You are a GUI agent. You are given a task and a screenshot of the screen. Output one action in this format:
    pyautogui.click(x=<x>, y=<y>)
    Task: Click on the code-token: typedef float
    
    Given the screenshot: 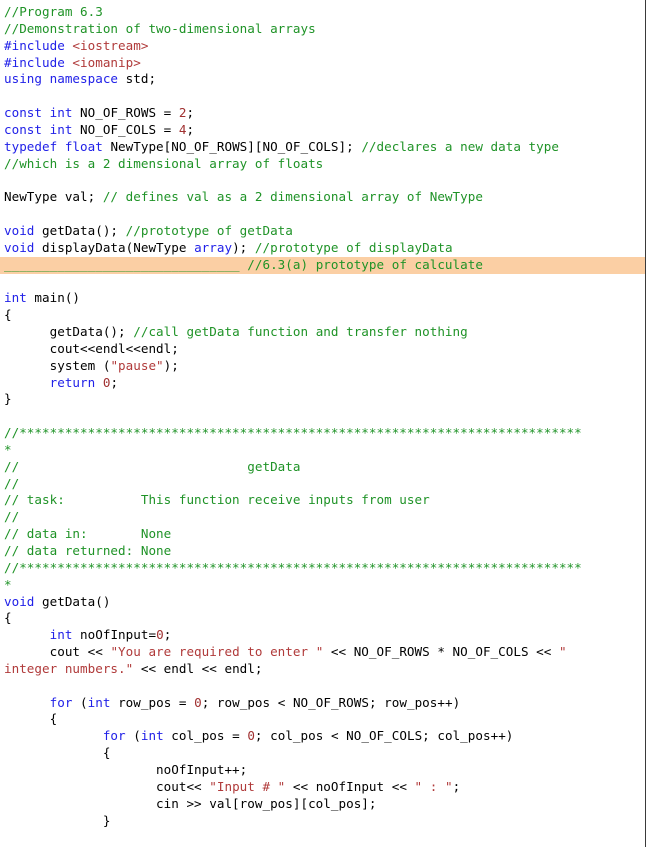 What is the action you would take?
    pyautogui.click(x=57, y=146)
    